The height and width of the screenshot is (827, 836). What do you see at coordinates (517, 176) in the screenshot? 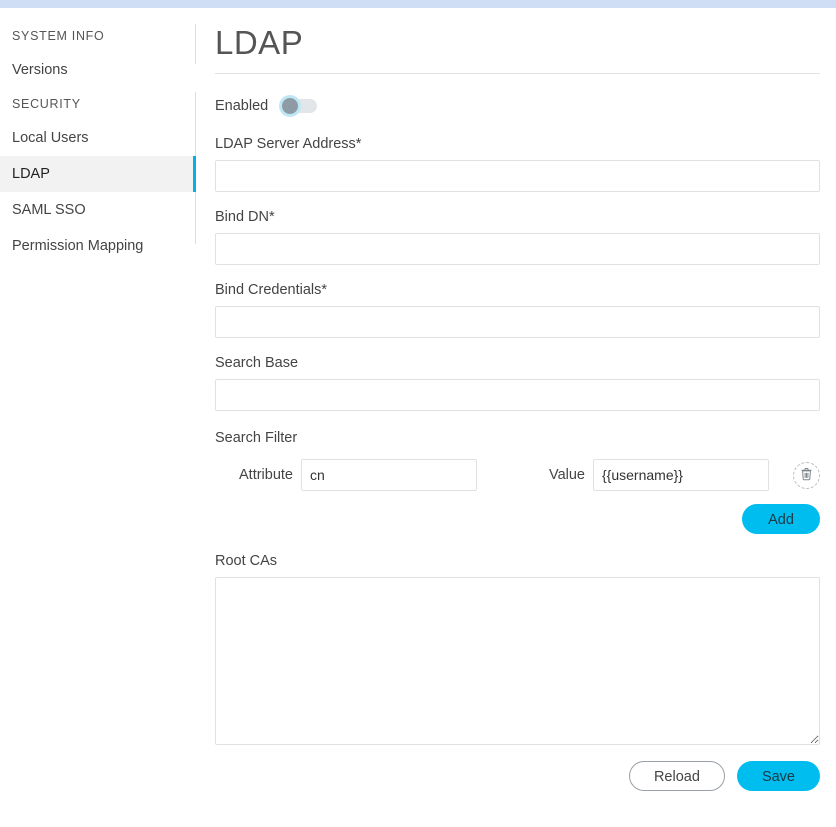
I see `server-address-input` at bounding box center [517, 176].